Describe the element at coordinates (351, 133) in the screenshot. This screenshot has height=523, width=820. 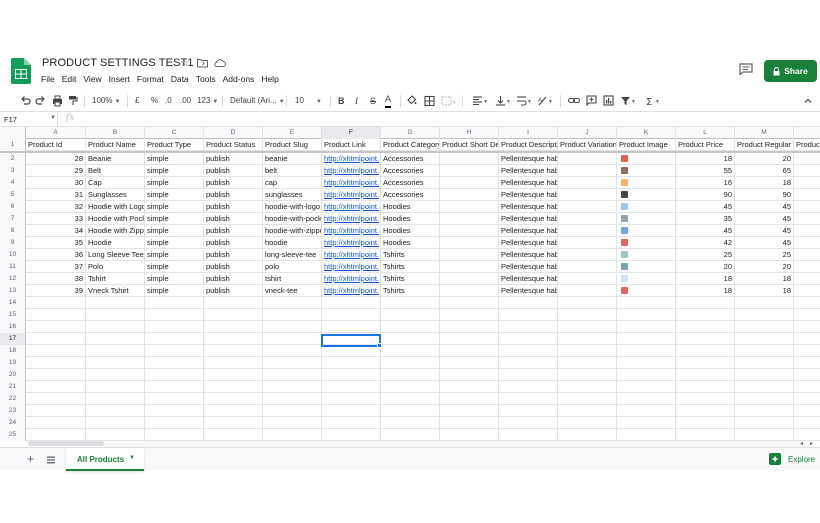
I see `column-header-f: F` at that location.